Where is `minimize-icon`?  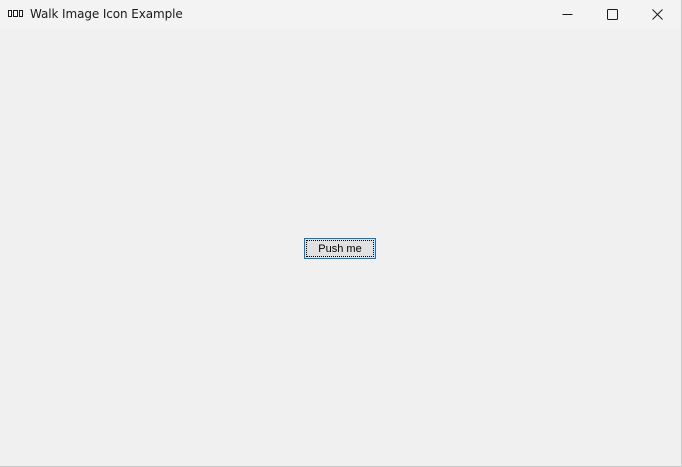
minimize-icon is located at coordinates (567, 14).